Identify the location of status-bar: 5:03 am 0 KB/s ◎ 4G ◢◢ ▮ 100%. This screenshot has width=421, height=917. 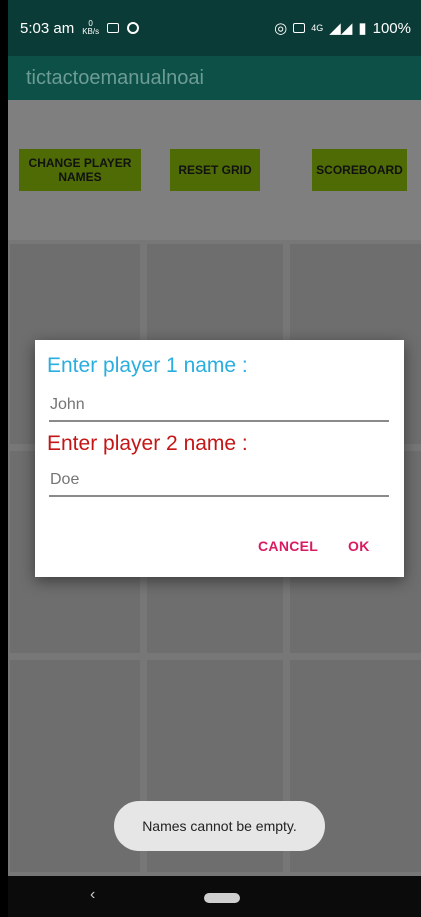
(214, 28).